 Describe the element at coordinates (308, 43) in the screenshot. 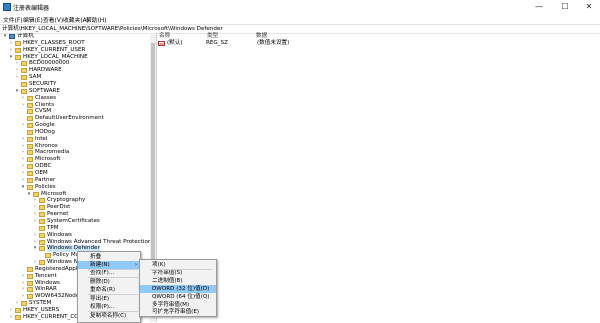

I see `value-row: ab (默认) REG_SZ (数值未设置)` at that location.